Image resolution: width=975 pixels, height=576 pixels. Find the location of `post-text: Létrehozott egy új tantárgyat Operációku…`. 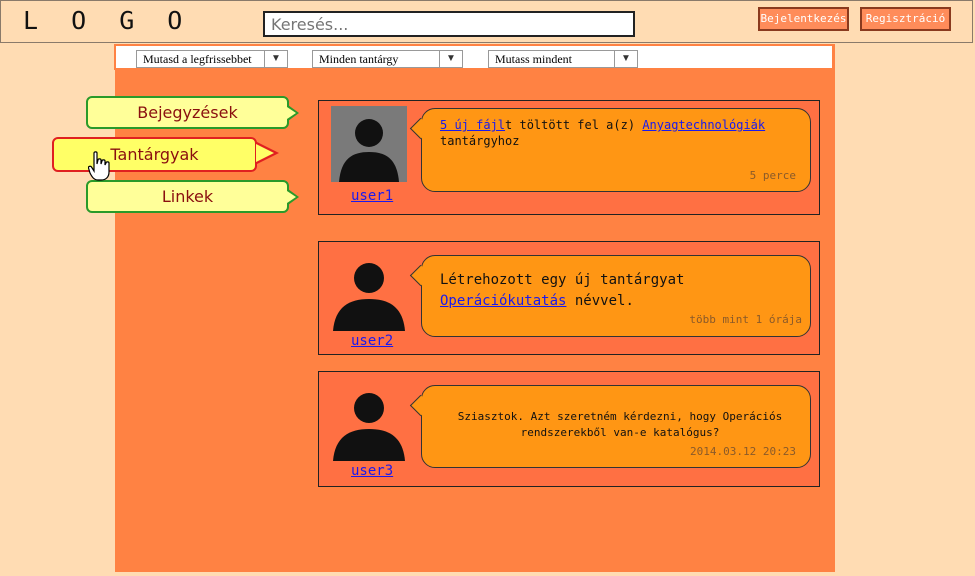

post-text: Létrehozott egy új tantárgyat Operációku… is located at coordinates (562, 290).